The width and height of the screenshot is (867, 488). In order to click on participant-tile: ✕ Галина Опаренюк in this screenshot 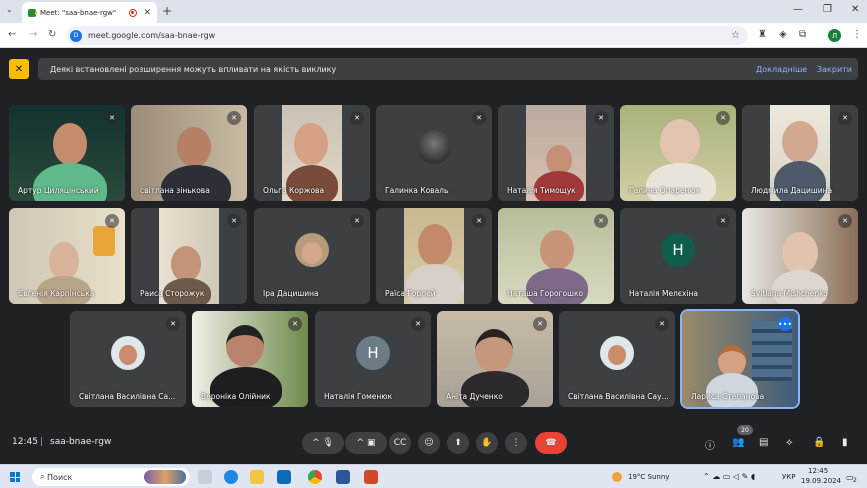, I will do `click(678, 153)`.